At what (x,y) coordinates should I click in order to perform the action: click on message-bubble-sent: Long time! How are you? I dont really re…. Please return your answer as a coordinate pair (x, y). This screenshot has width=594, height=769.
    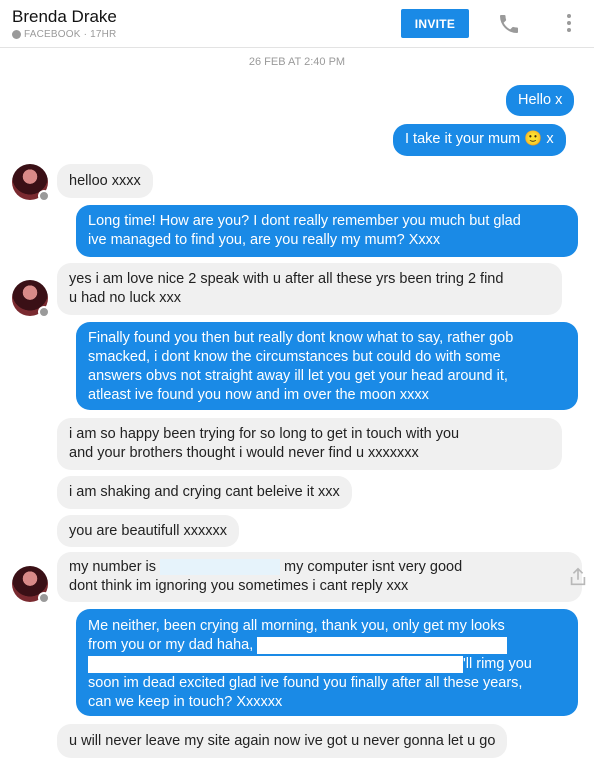
    Looking at the image, I should click on (327, 231).